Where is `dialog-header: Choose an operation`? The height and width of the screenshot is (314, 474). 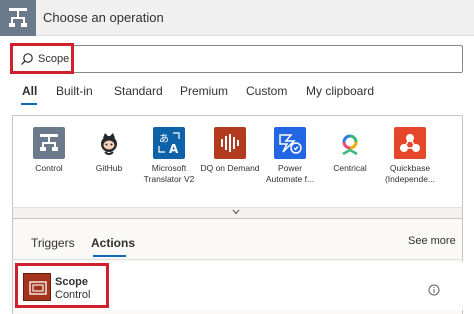 dialog-header: Choose an operation is located at coordinates (237, 18).